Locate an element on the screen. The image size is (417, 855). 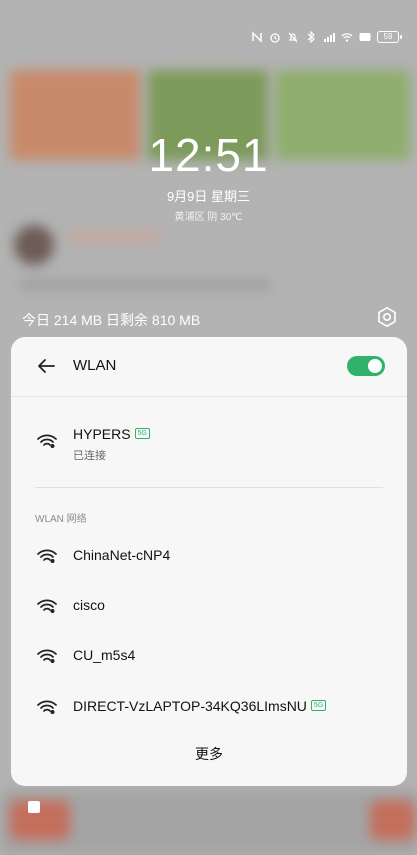
battery-indicator: 59 is located at coordinates (389, 37).